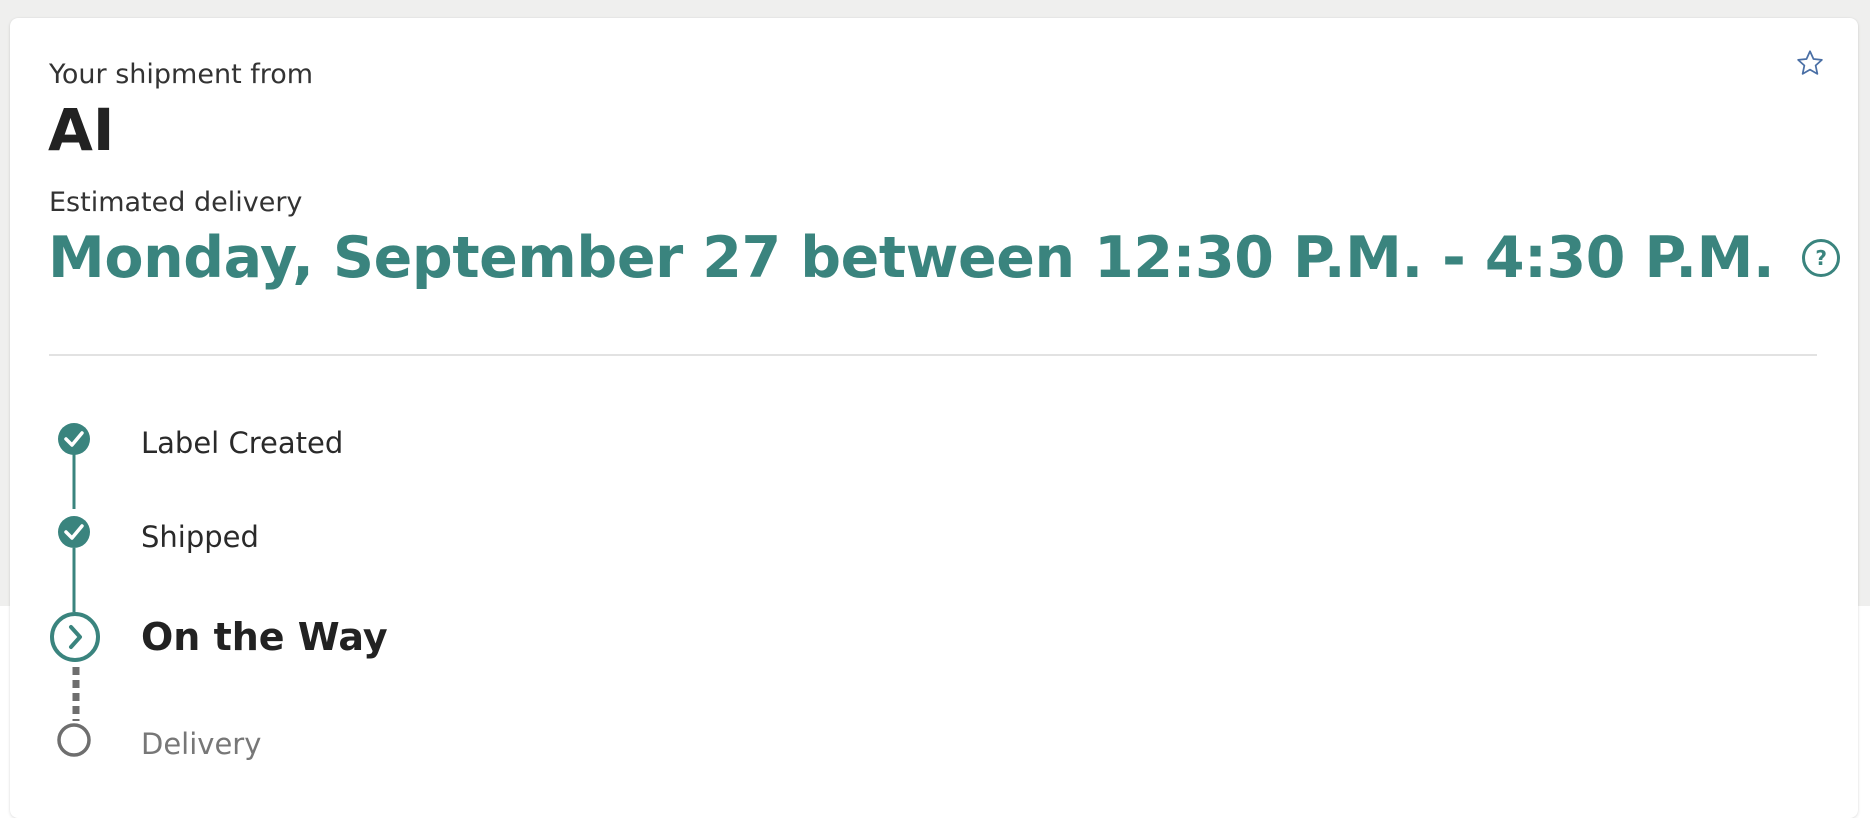 This screenshot has height=818, width=1870. What do you see at coordinates (176, 202) in the screenshot?
I see `estimated-delivery-label: Estimated delivery` at bounding box center [176, 202].